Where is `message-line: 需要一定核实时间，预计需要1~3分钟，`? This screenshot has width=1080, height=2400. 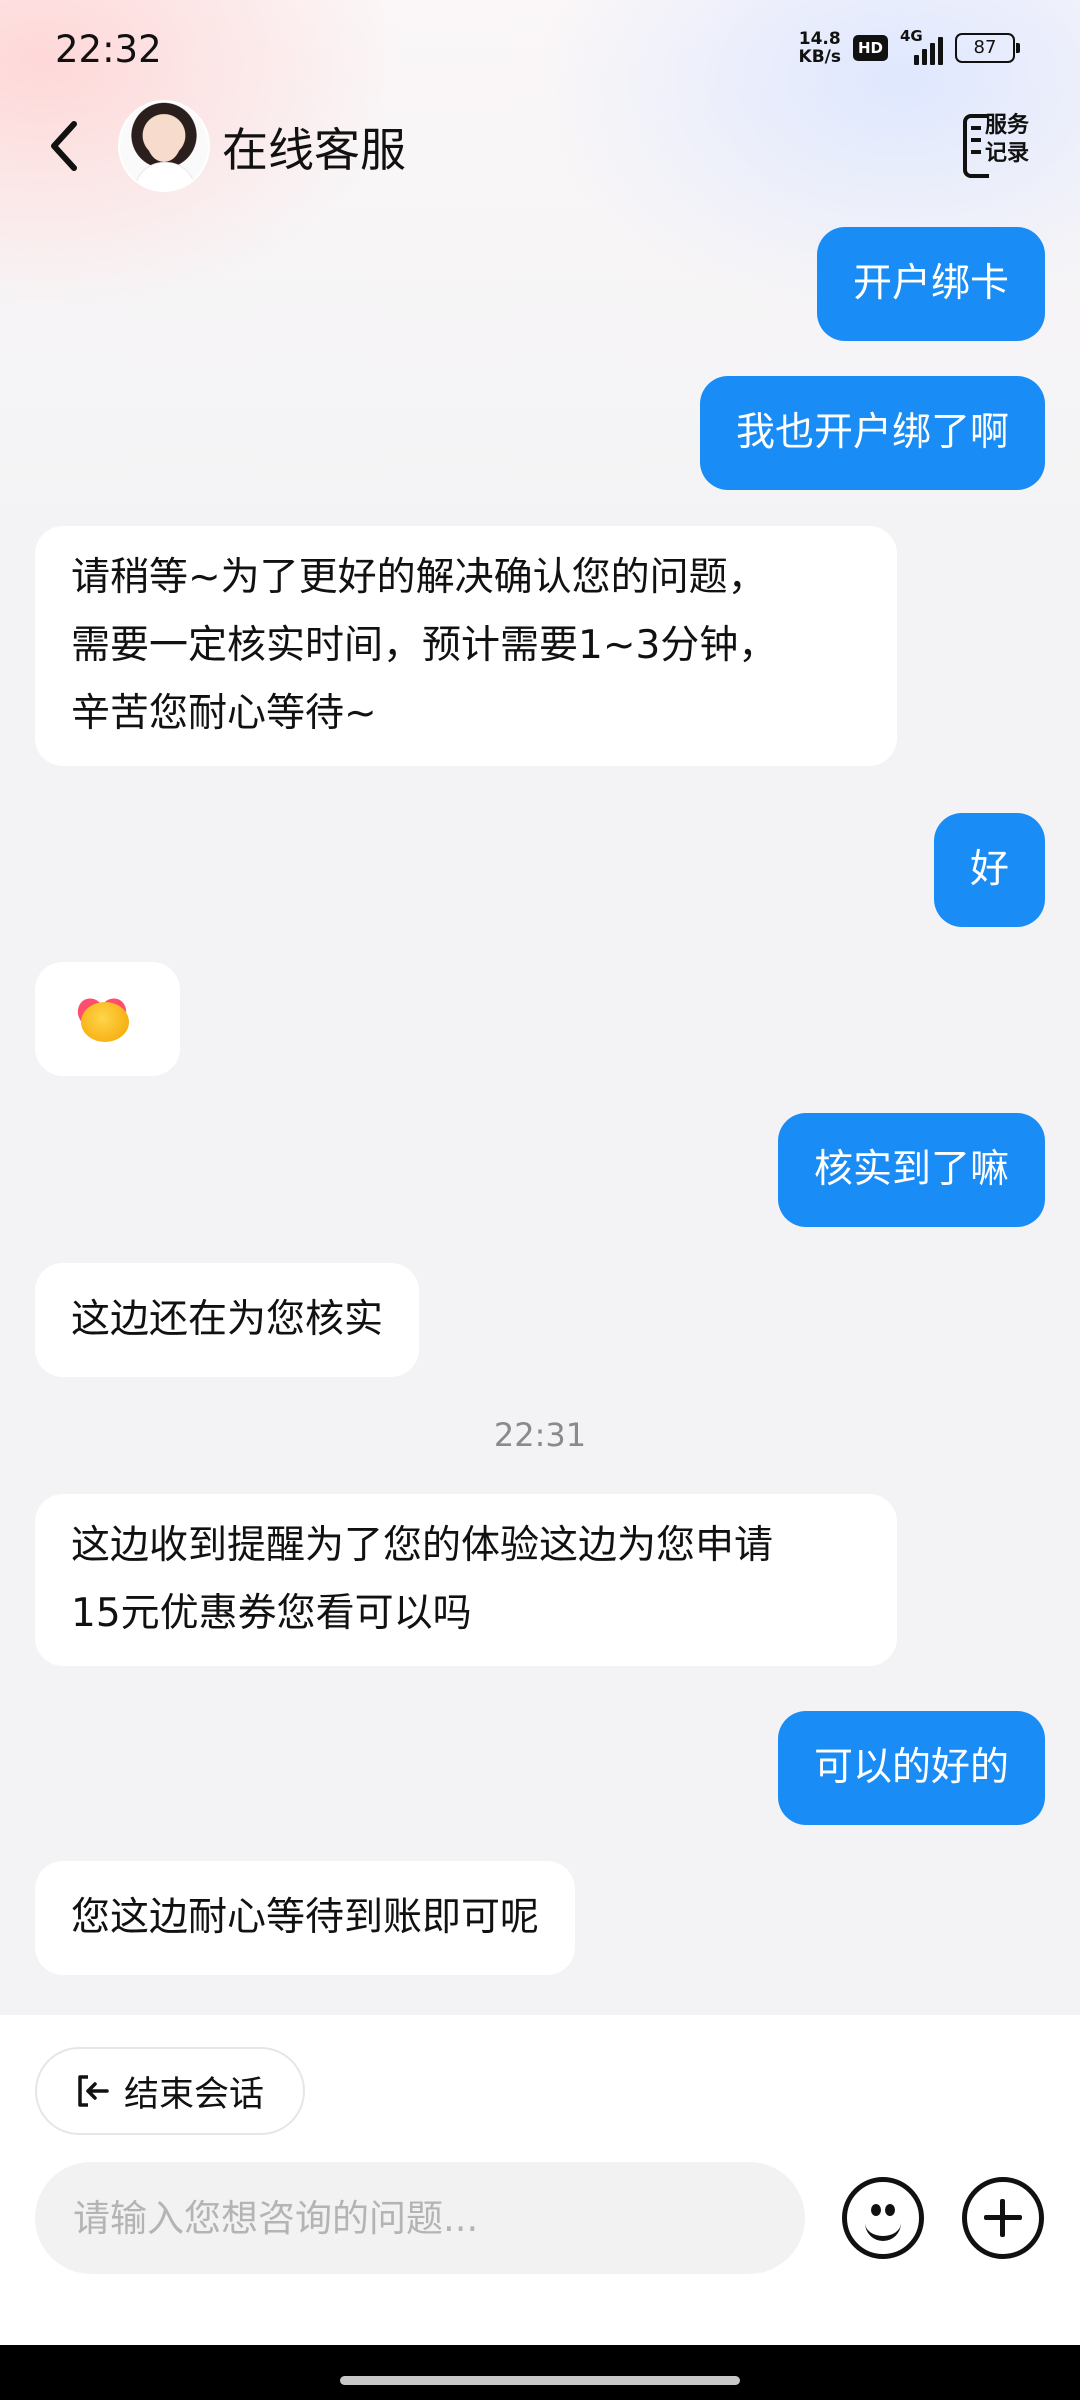
message-line: 需要一定核实时间，预计需要1~3分钟， is located at coordinates (424, 645).